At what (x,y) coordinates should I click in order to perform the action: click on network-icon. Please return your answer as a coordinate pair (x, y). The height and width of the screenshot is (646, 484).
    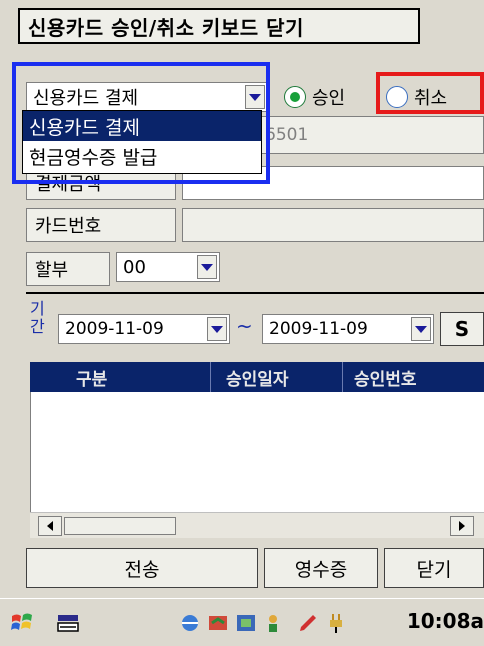
    Looking at the image, I should click on (190, 623).